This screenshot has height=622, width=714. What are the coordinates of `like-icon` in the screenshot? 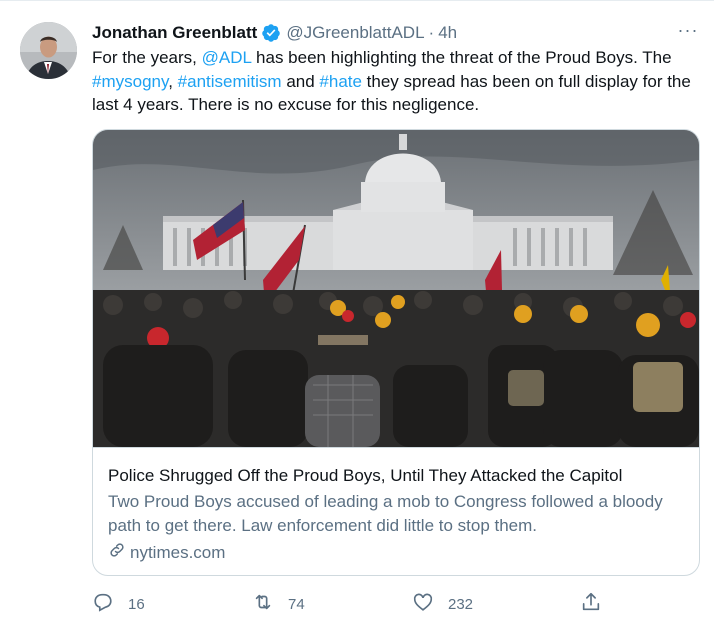 It's located at (423, 604).